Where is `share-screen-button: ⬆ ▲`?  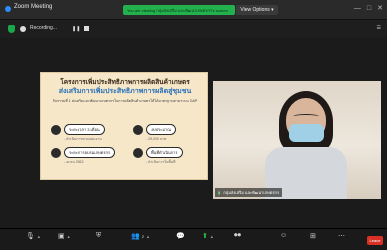
share-screen-button: ⬆ ▲ is located at coordinates (208, 236).